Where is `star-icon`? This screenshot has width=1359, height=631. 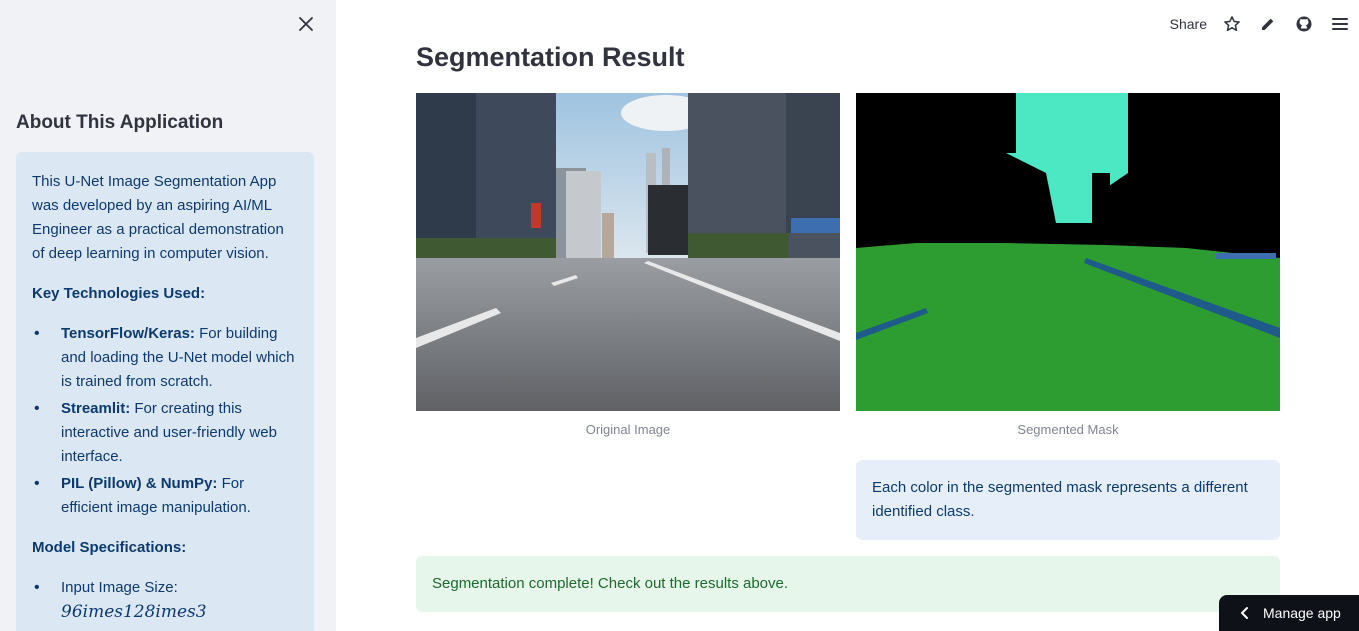
star-icon is located at coordinates (1232, 24).